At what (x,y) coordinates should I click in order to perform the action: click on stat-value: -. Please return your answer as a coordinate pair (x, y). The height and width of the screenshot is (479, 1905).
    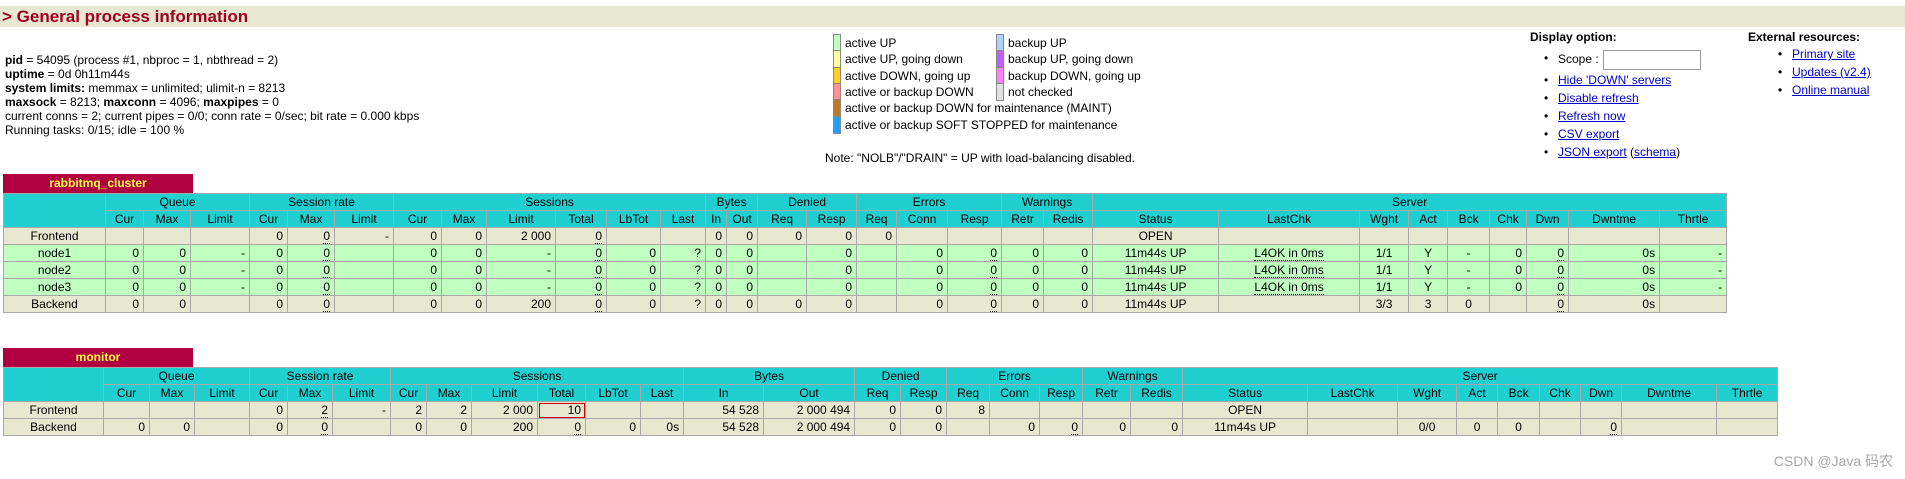
    Looking at the image, I should click on (1720, 287).